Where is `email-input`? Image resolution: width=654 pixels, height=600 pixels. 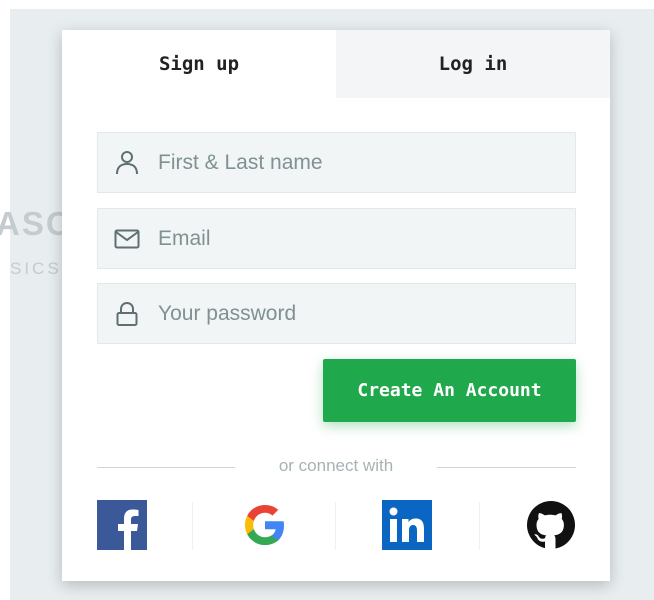 email-input is located at coordinates (358, 238).